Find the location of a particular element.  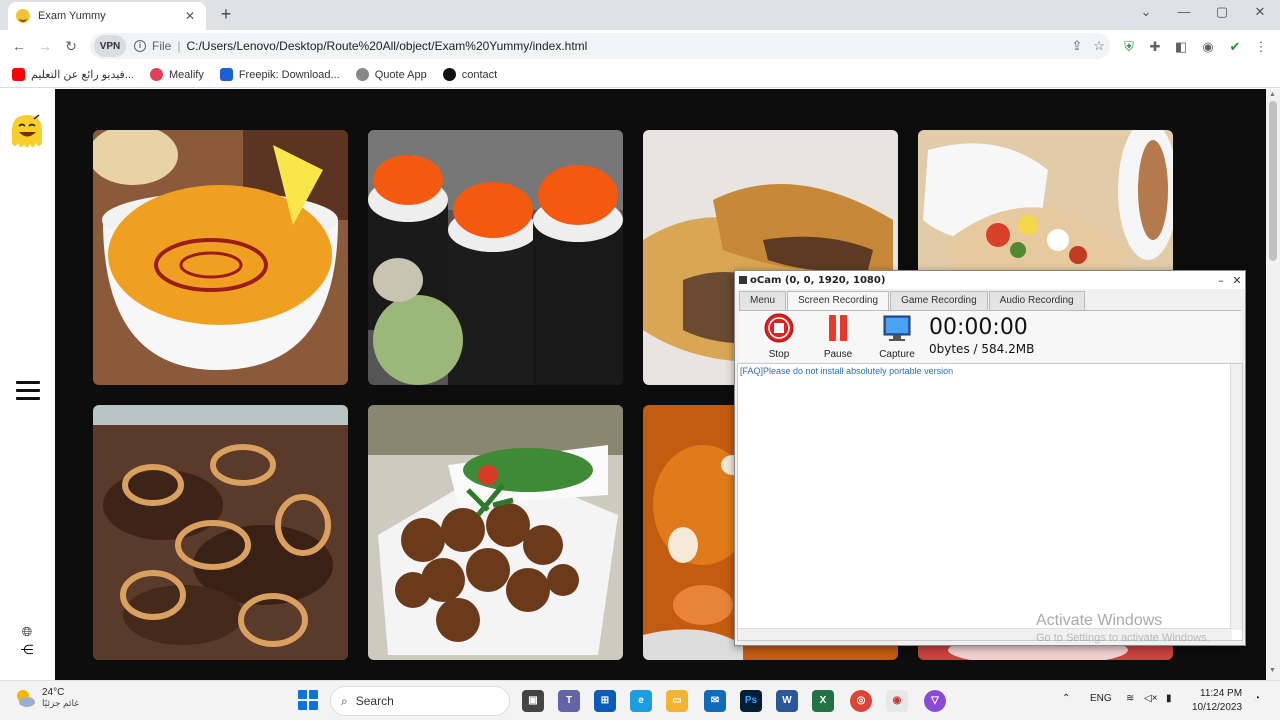

clock-date: 10/12/2023 is located at coordinates (1217, 707).